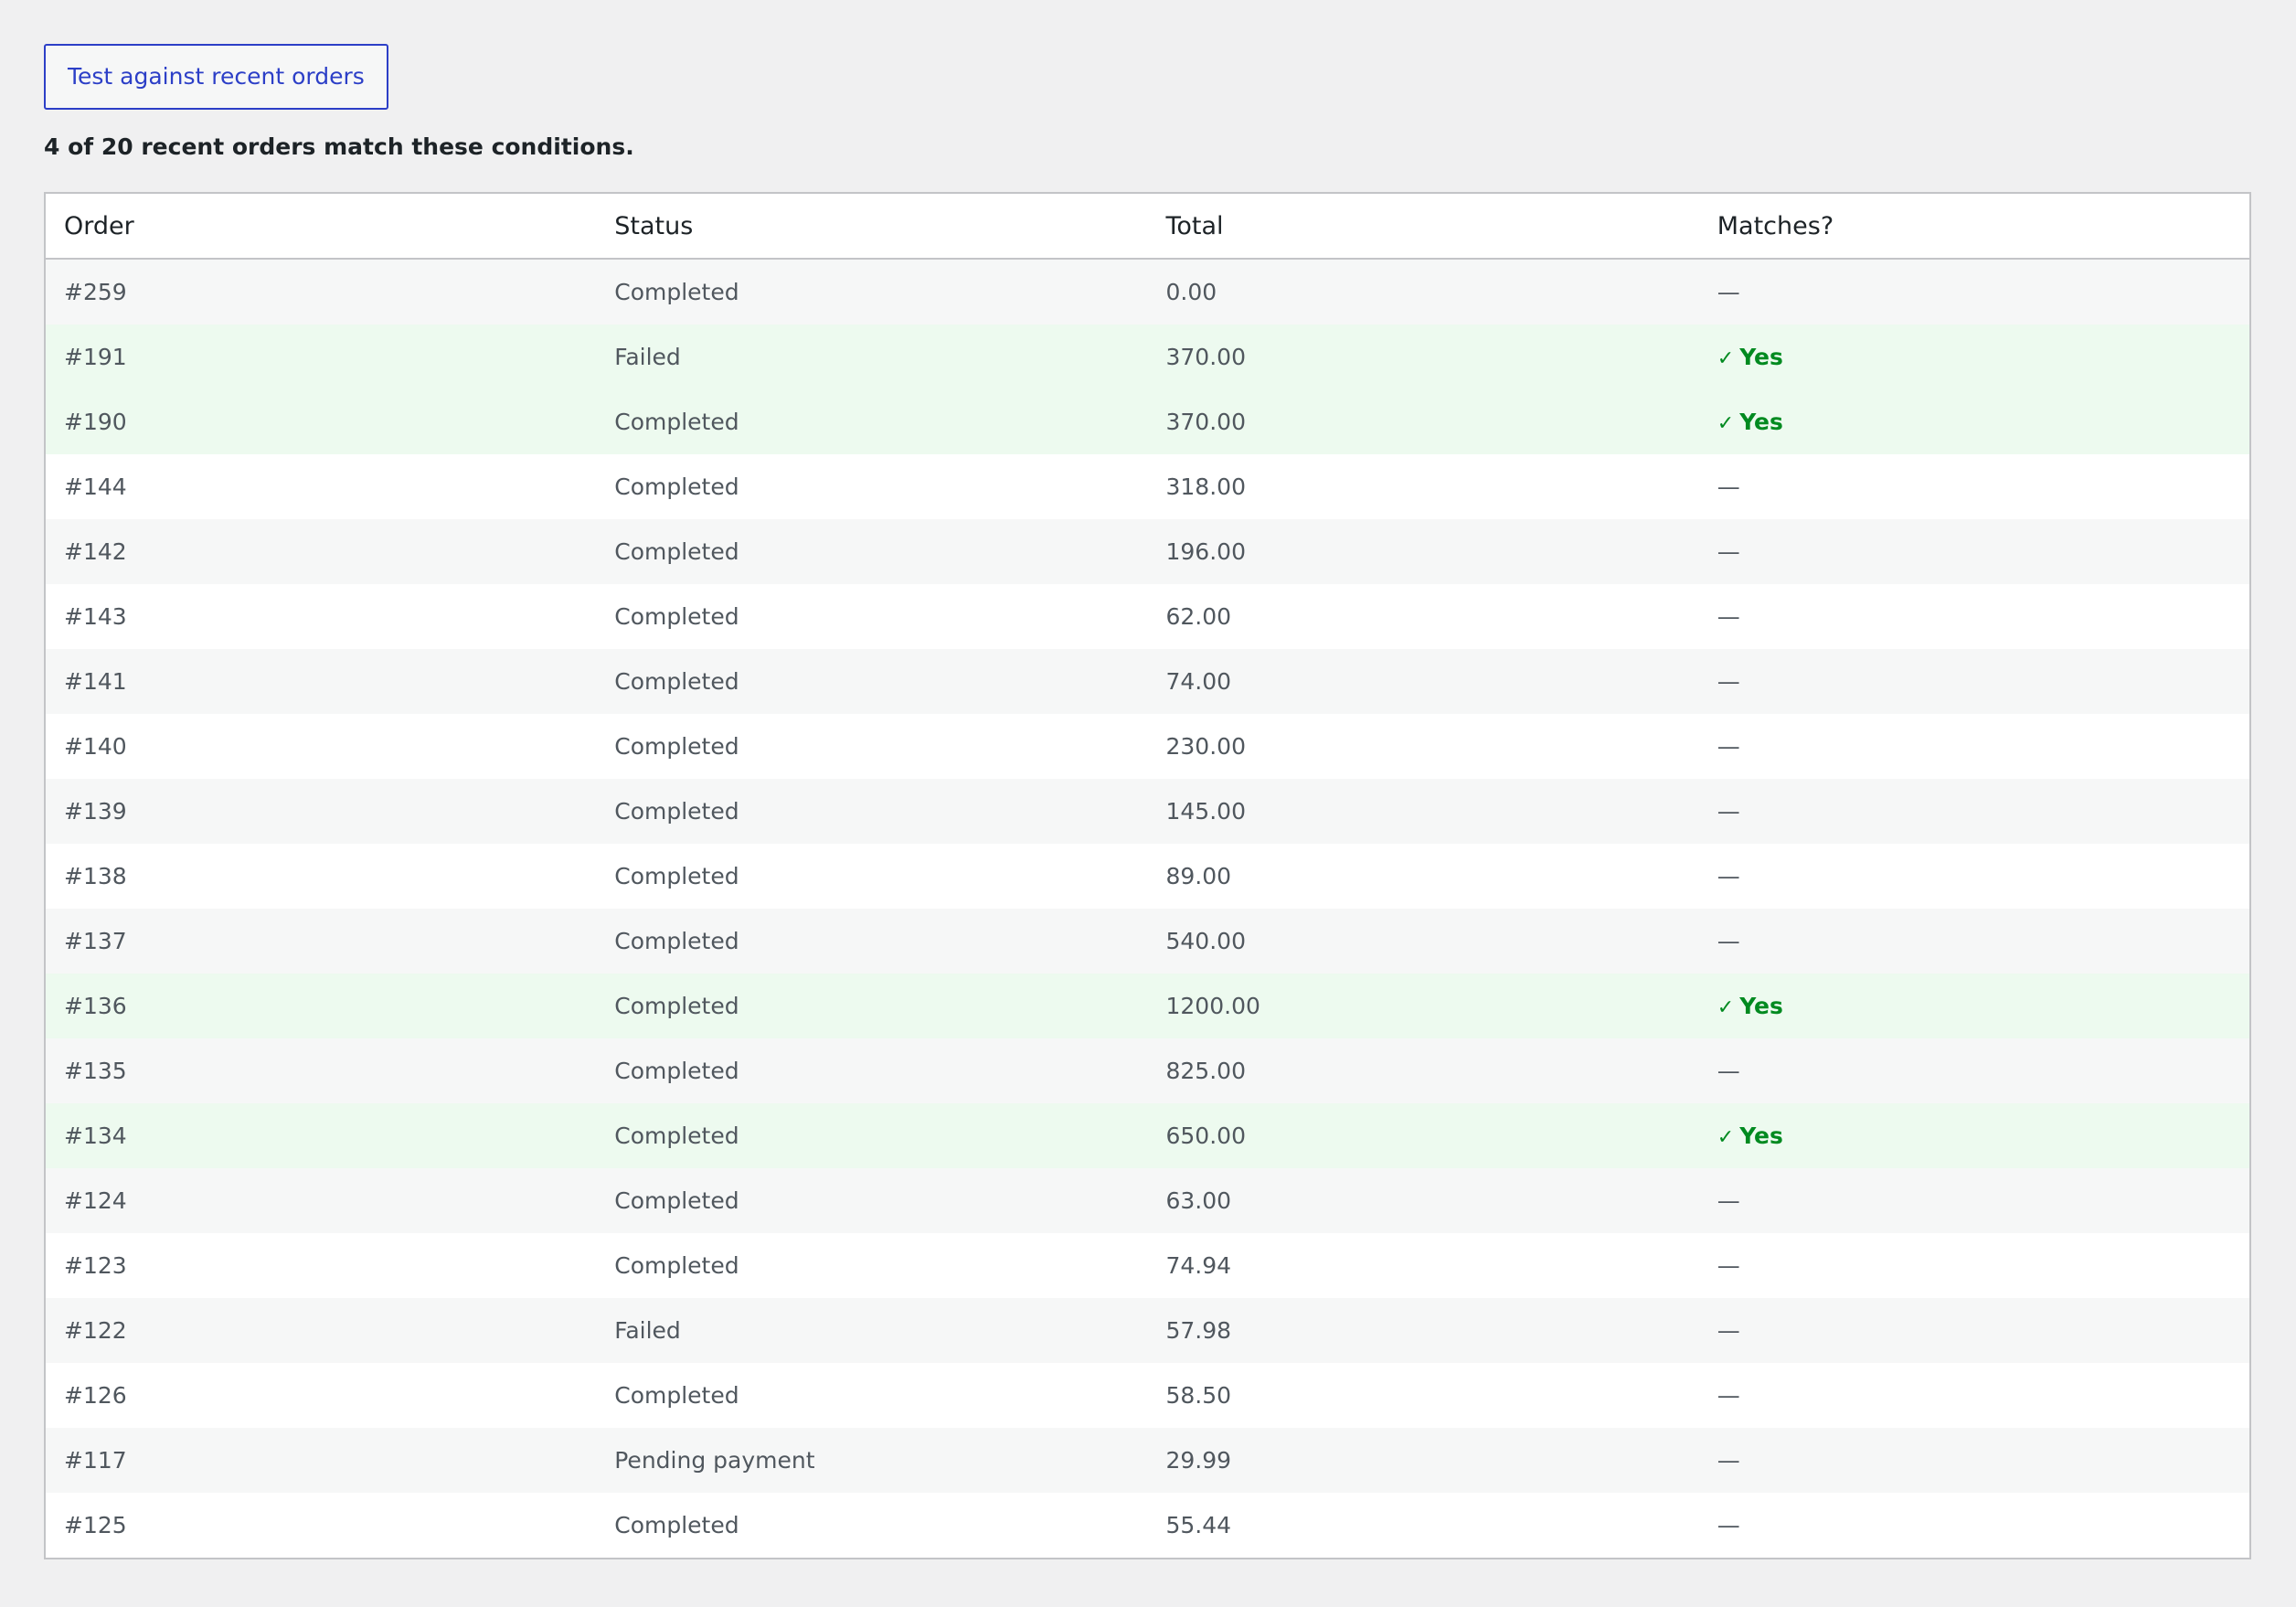  Describe the element at coordinates (1423, 1265) in the screenshot. I see `order-total-cell: 74.94` at that location.